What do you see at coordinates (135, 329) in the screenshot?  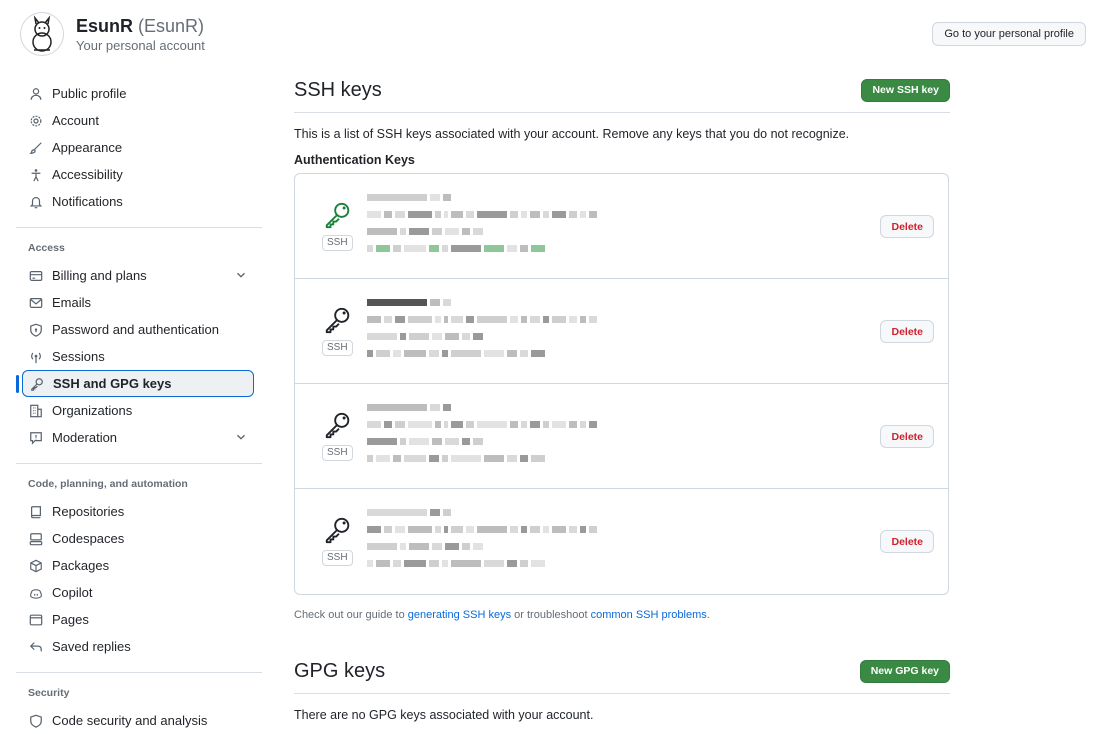 I see `sidebar-item-label: Password and authentication` at bounding box center [135, 329].